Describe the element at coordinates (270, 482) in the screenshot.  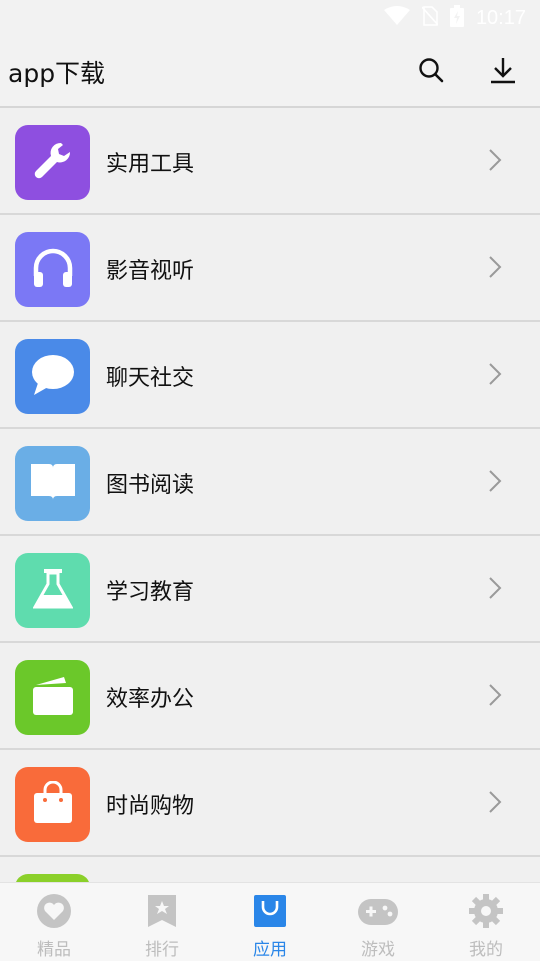
I see `category-item-reading: 图书阅读` at that location.